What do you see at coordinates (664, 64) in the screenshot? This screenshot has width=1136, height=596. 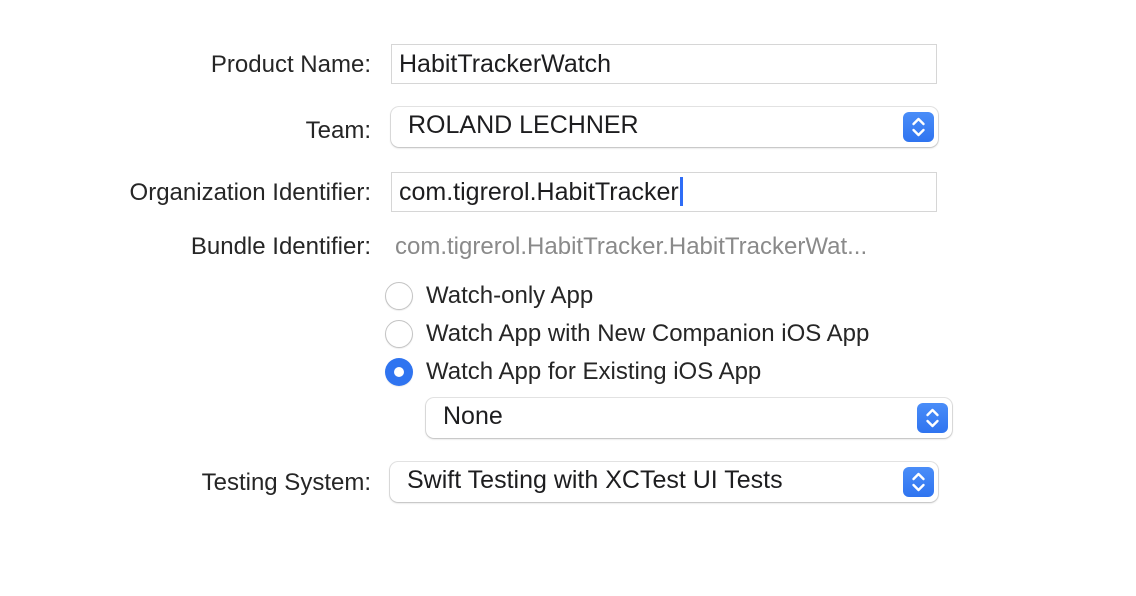 I see `product-name-field: HabitTrackerWatch` at bounding box center [664, 64].